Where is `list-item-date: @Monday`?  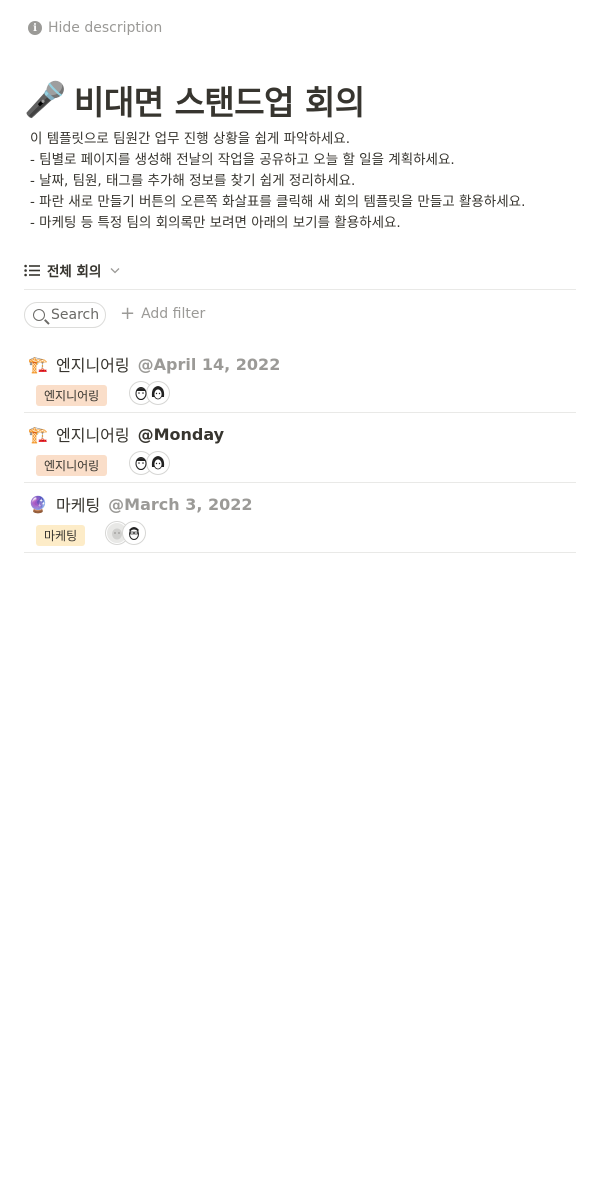
list-item-date: @Monday is located at coordinates (181, 434).